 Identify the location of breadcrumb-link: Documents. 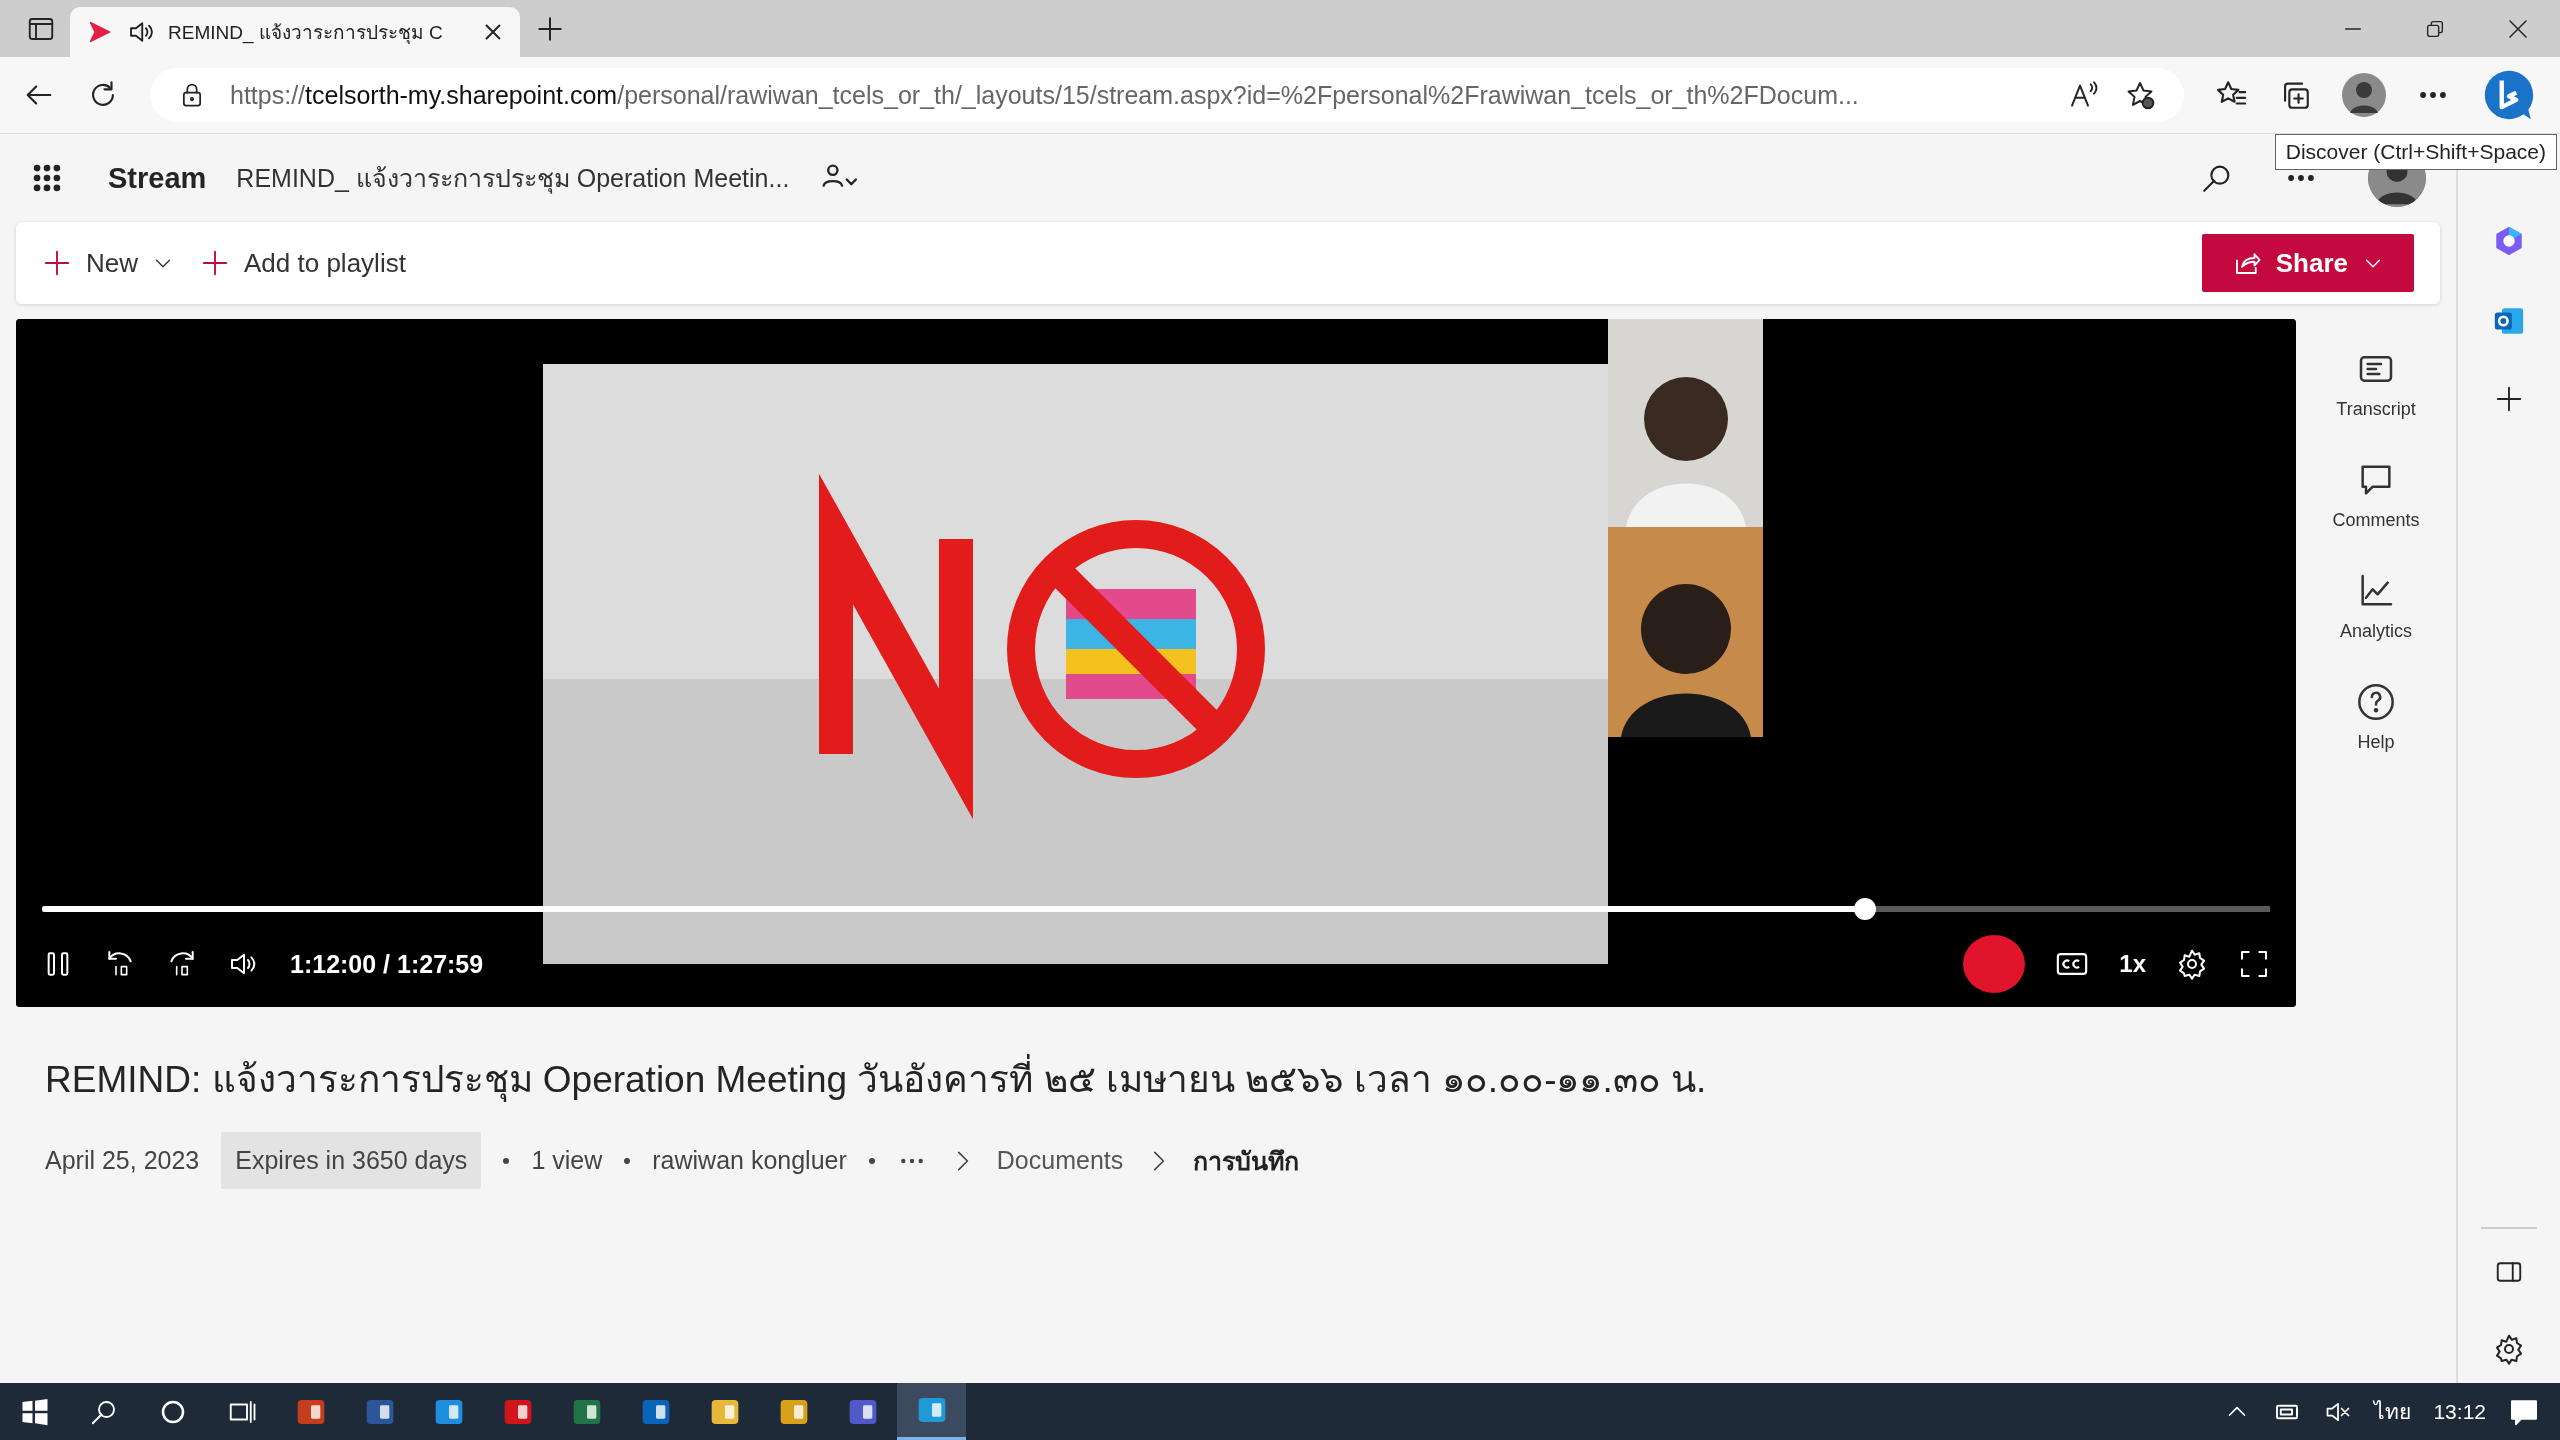
(1060, 1160).